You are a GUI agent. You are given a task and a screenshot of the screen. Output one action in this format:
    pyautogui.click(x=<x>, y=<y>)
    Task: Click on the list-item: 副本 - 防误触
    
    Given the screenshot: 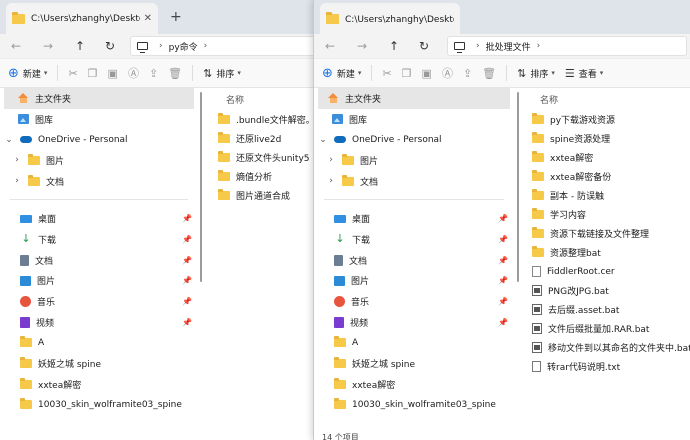 What is the action you would take?
    pyautogui.click(x=607, y=195)
    